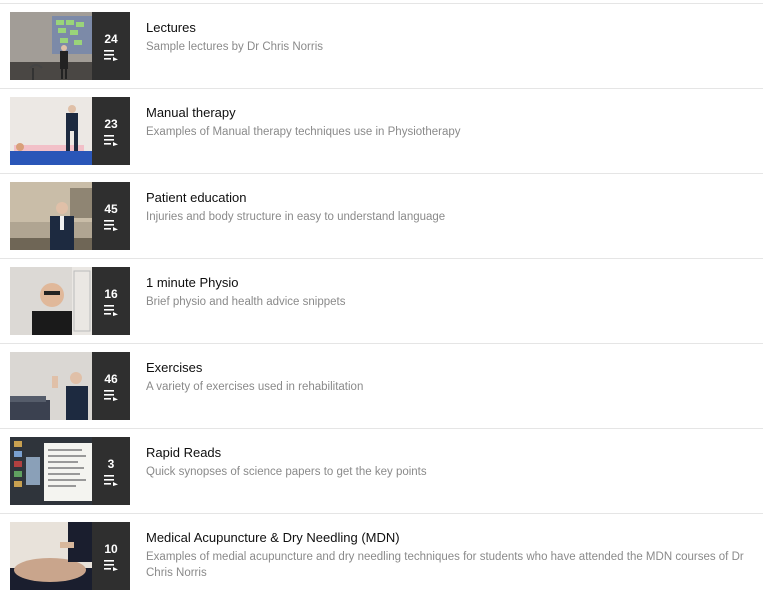  Describe the element at coordinates (51, 46) in the screenshot. I see `lecture-thumbnail-image` at that location.